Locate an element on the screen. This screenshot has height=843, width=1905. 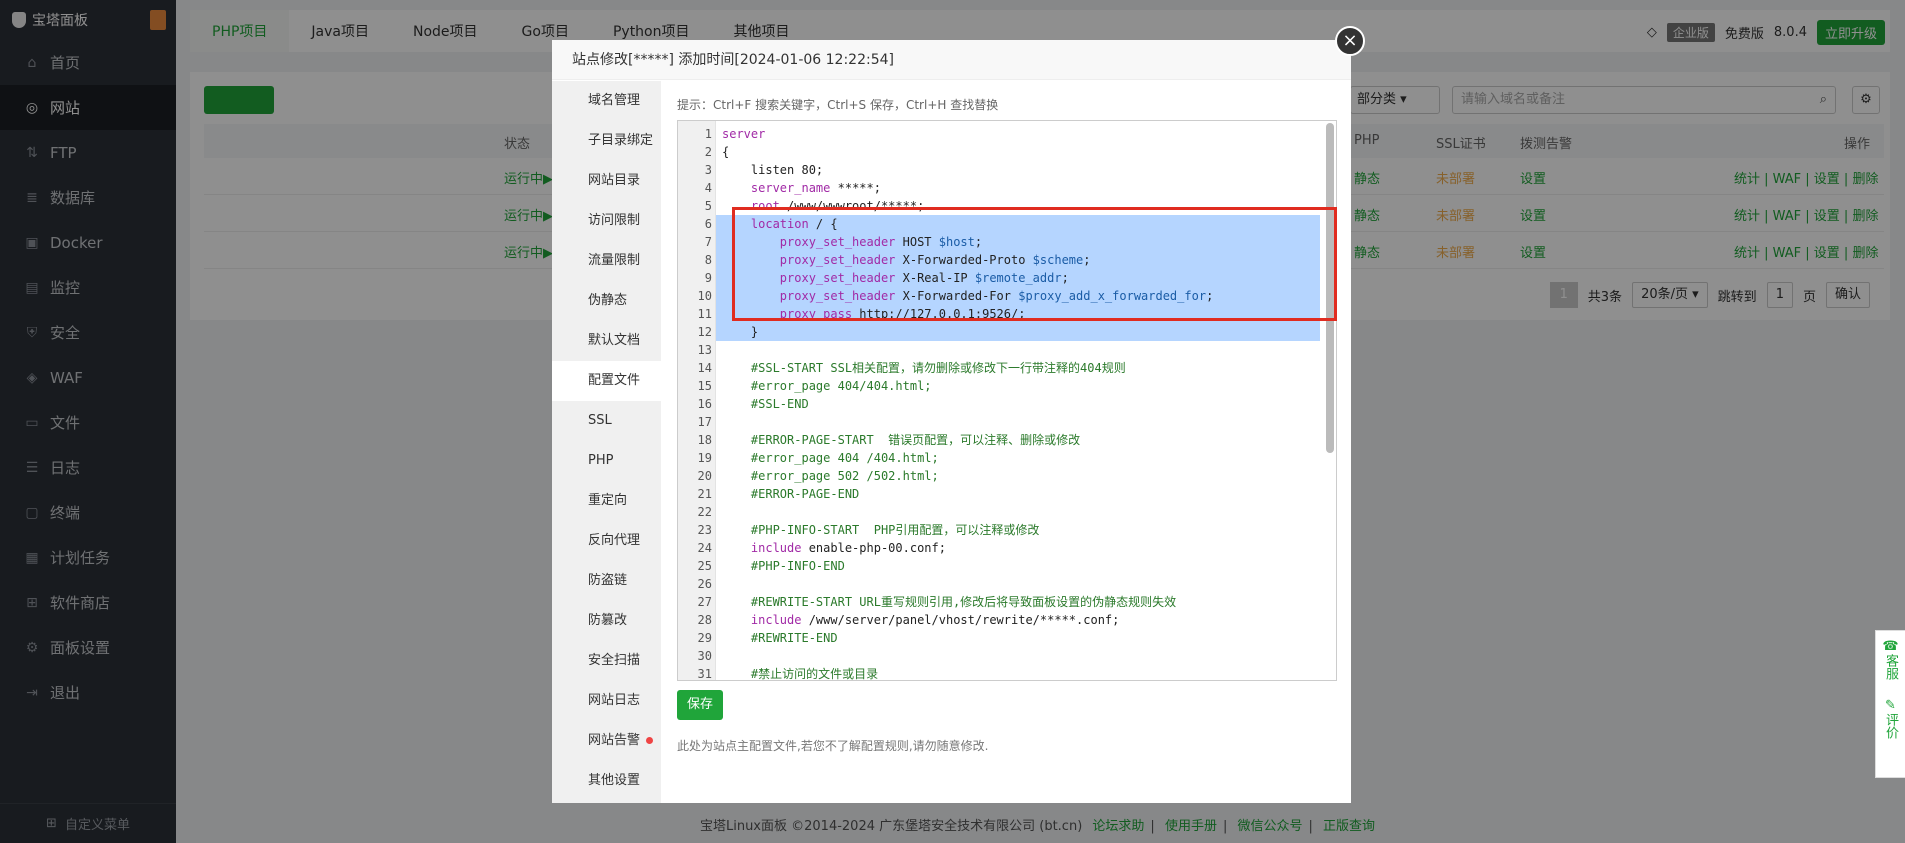
line-number: 28 is located at coordinates (704, 620).